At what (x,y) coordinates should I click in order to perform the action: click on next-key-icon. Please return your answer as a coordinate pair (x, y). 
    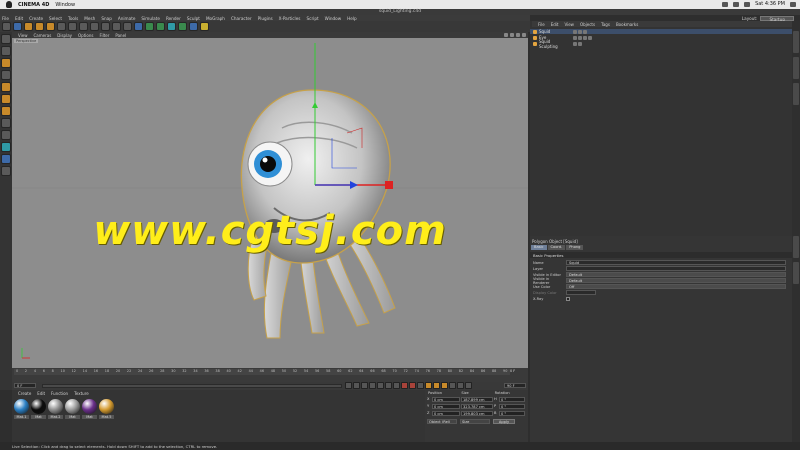
    Looking at the image, I should click on (388, 385).